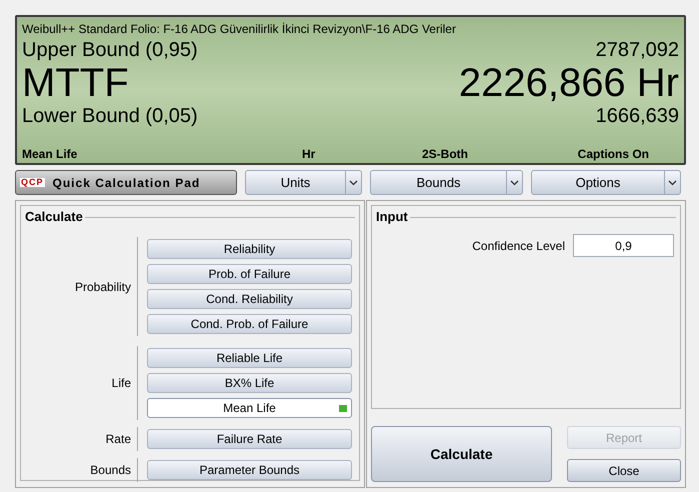  What do you see at coordinates (613, 154) in the screenshot?
I see `status-text: Captions On` at bounding box center [613, 154].